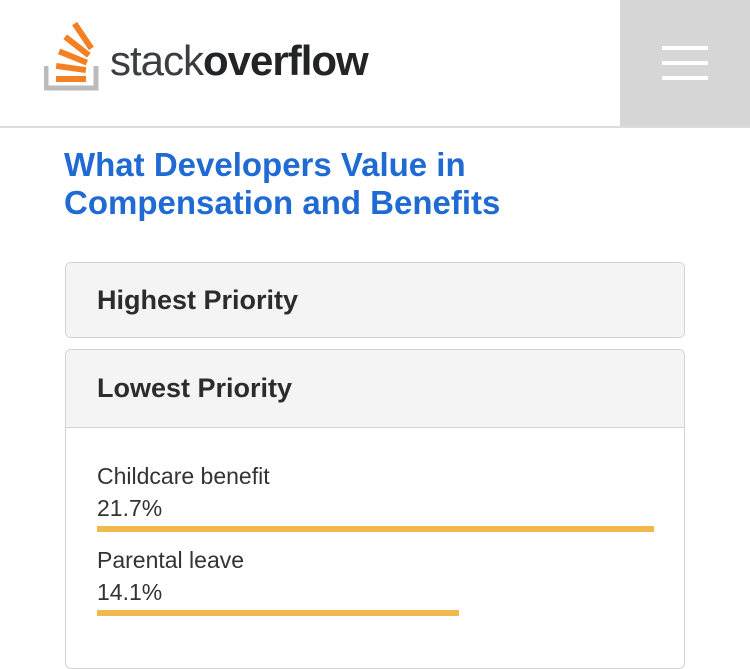 The image size is (750, 669). Describe the element at coordinates (375, 581) in the screenshot. I see `stat-item: Parental leave 14.1%` at that location.